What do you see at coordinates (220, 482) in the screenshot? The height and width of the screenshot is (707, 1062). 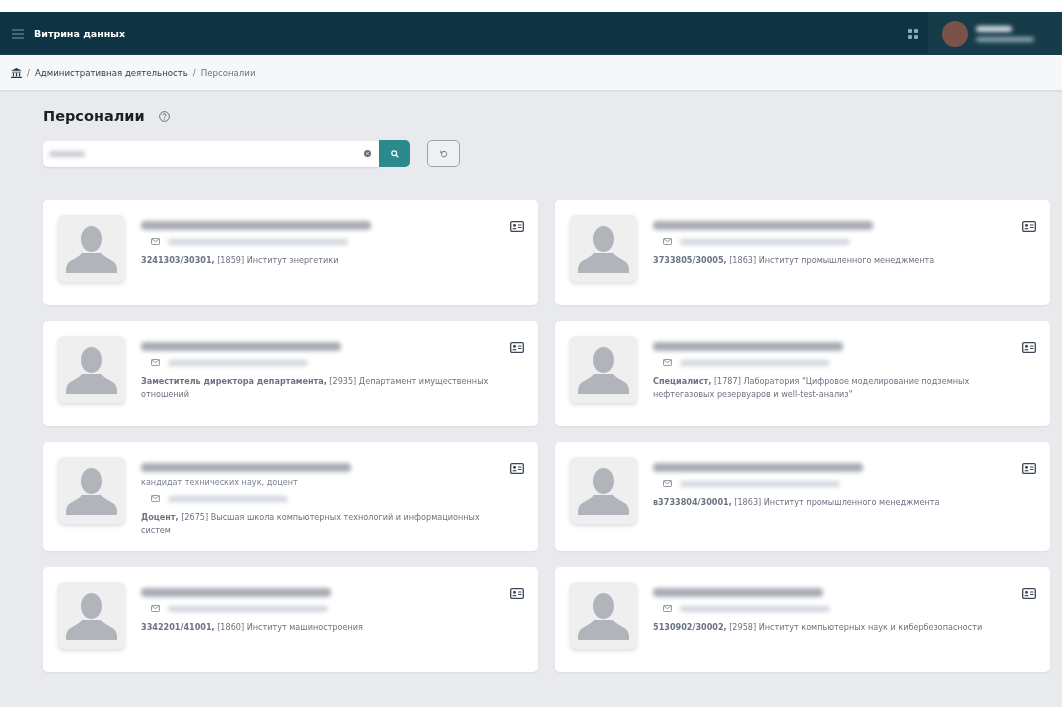 I see `academic-degree: кандидат технических наук, доцент` at bounding box center [220, 482].